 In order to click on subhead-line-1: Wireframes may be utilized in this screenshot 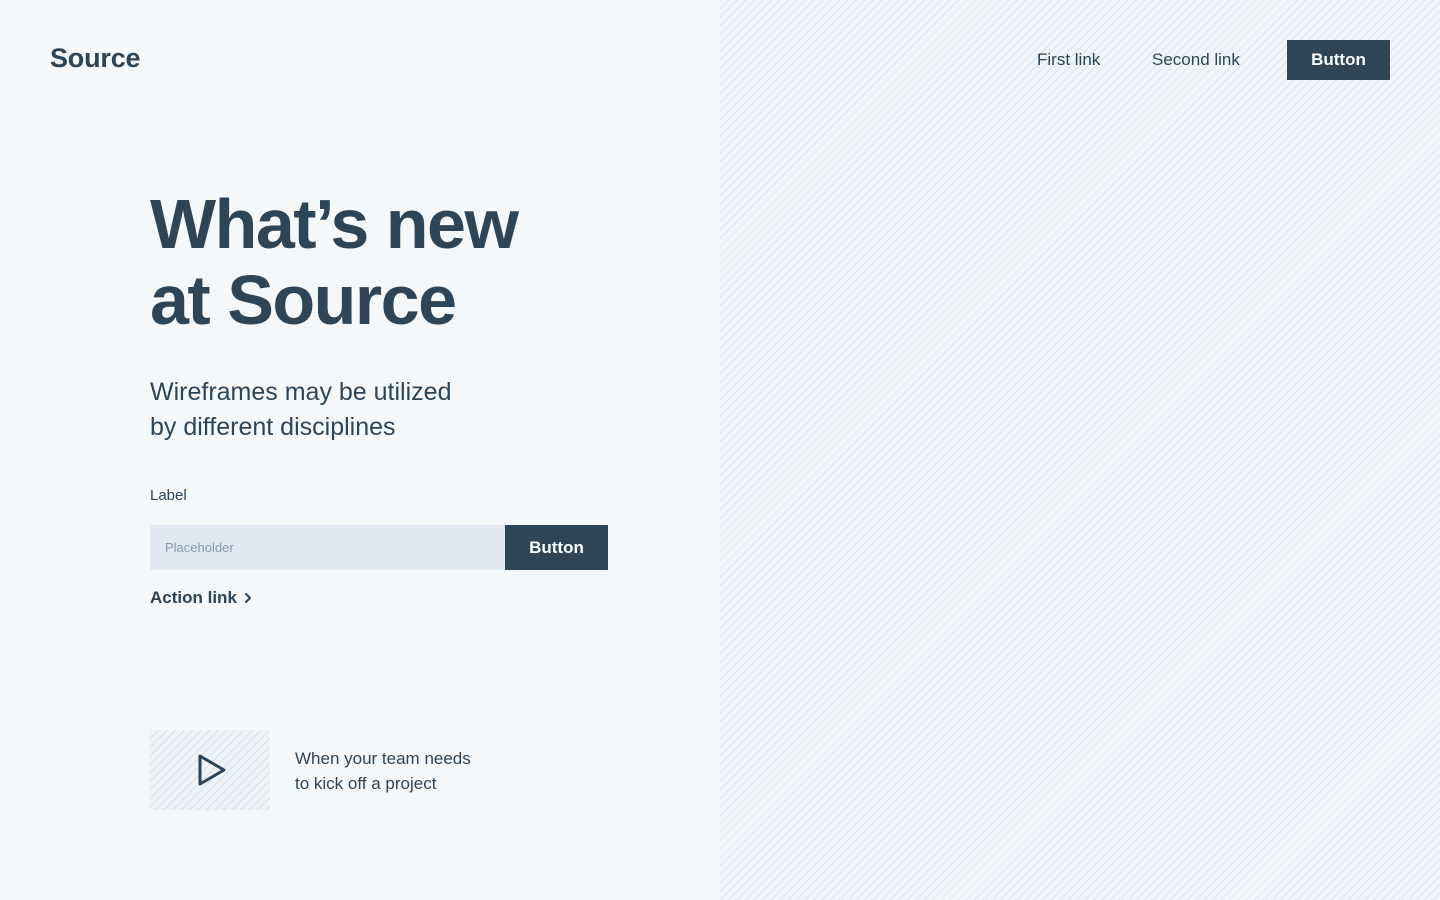, I will do `click(301, 392)`.